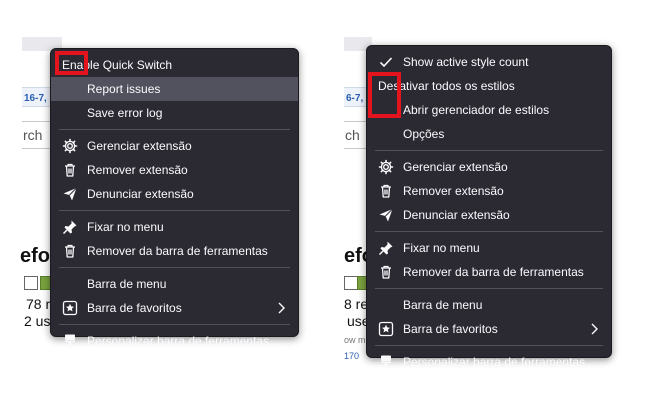 This screenshot has height=394, width=650. I want to click on menu-item-report-issues: Report issues, so click(174, 89).